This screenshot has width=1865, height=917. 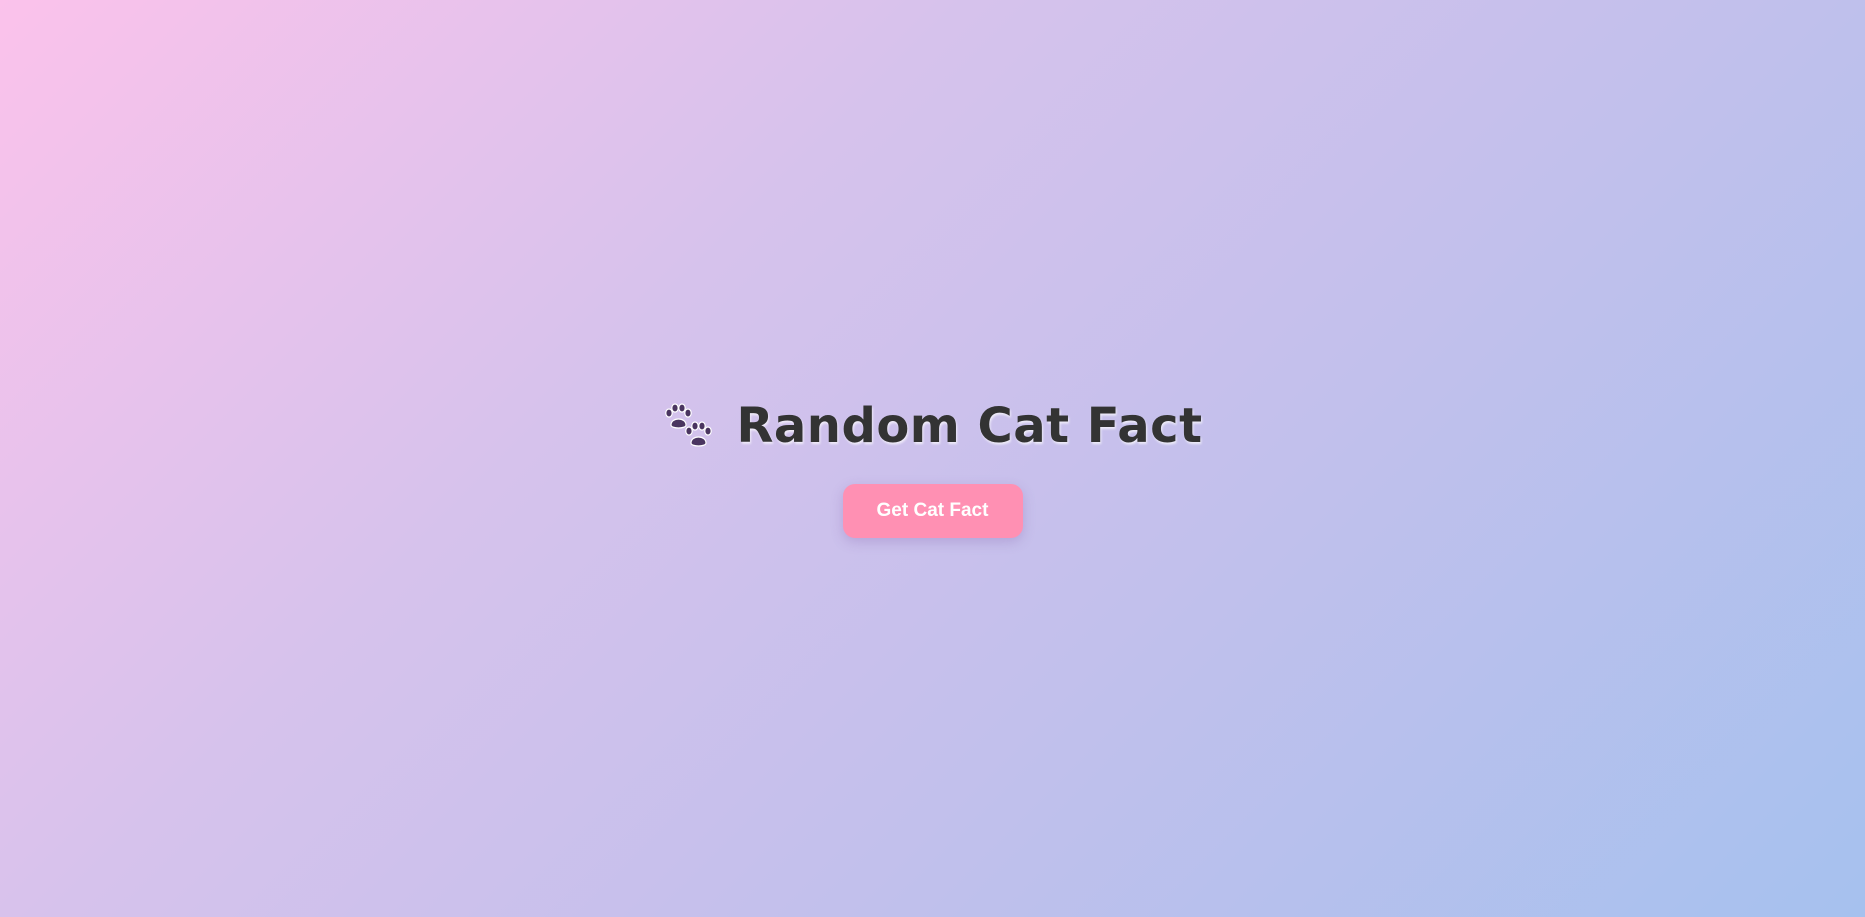 I want to click on paw-prints-icon, so click(x=688, y=426).